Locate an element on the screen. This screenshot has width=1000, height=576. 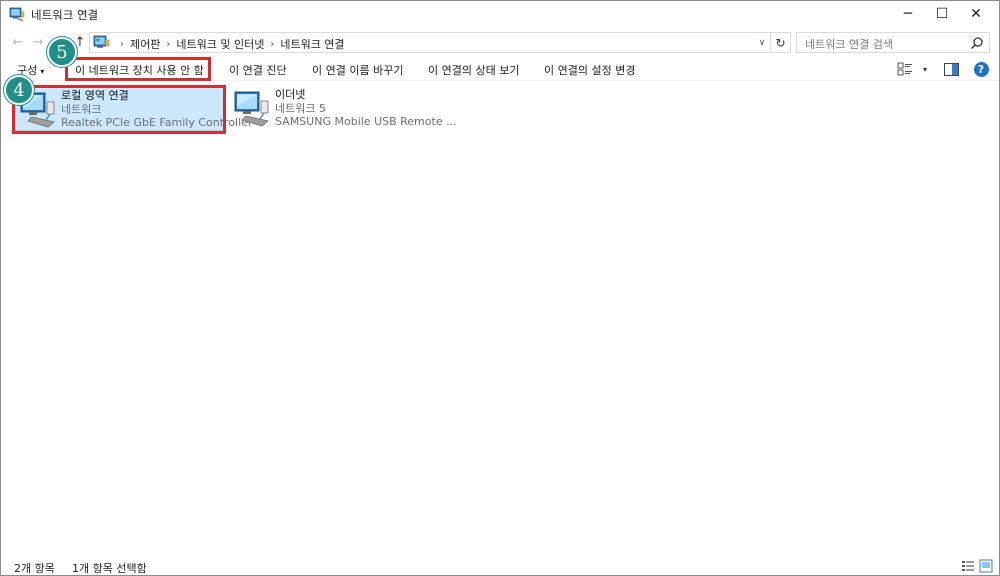
view-status-button: 이 연결의 상태 보기 is located at coordinates (473, 70).